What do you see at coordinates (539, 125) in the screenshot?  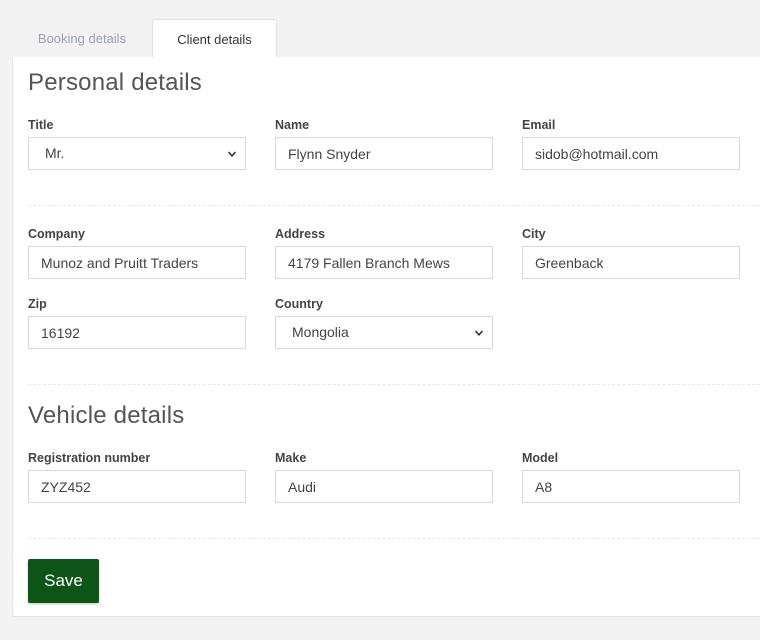 I see `email-label: Email` at bounding box center [539, 125].